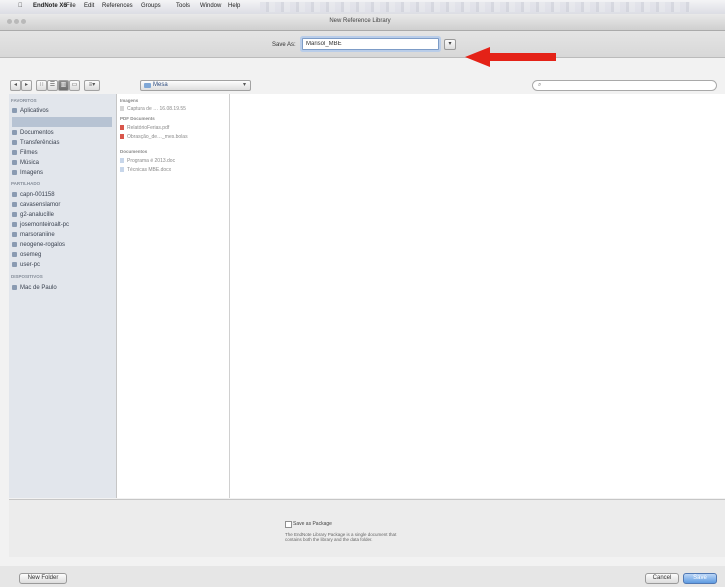 The image size is (725, 587). Describe the element at coordinates (234, 6) in the screenshot. I see `menu-help: Help` at that location.